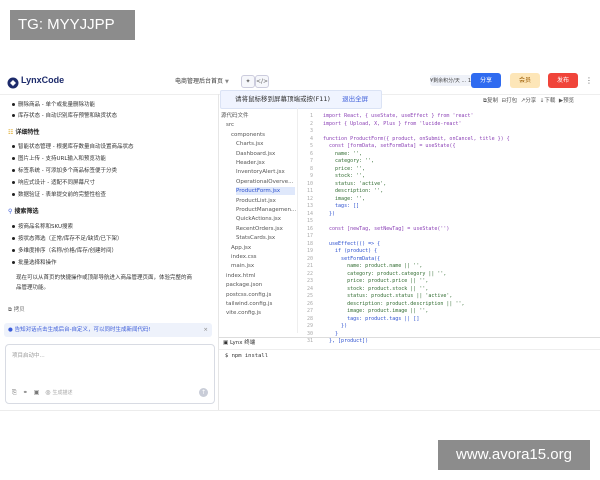  I want to click on divider, so click(300, 410).